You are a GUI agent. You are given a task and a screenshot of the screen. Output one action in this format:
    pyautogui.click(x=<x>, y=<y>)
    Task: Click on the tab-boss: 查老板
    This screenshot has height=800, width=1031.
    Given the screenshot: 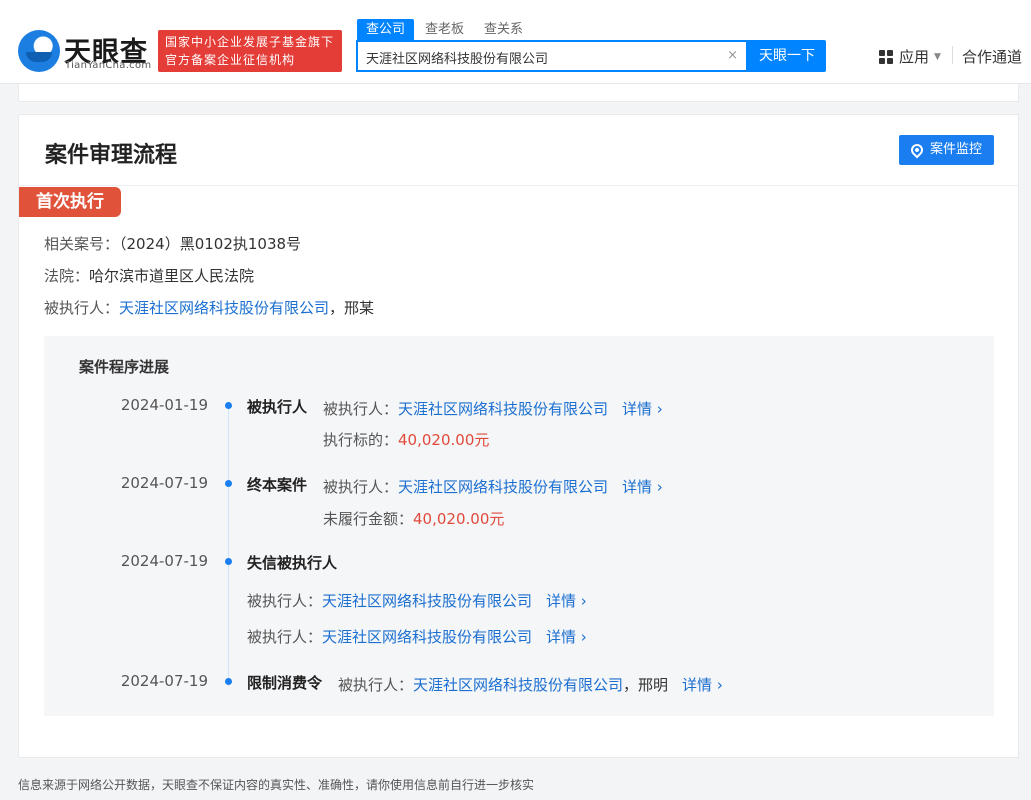 What is the action you would take?
    pyautogui.click(x=444, y=30)
    